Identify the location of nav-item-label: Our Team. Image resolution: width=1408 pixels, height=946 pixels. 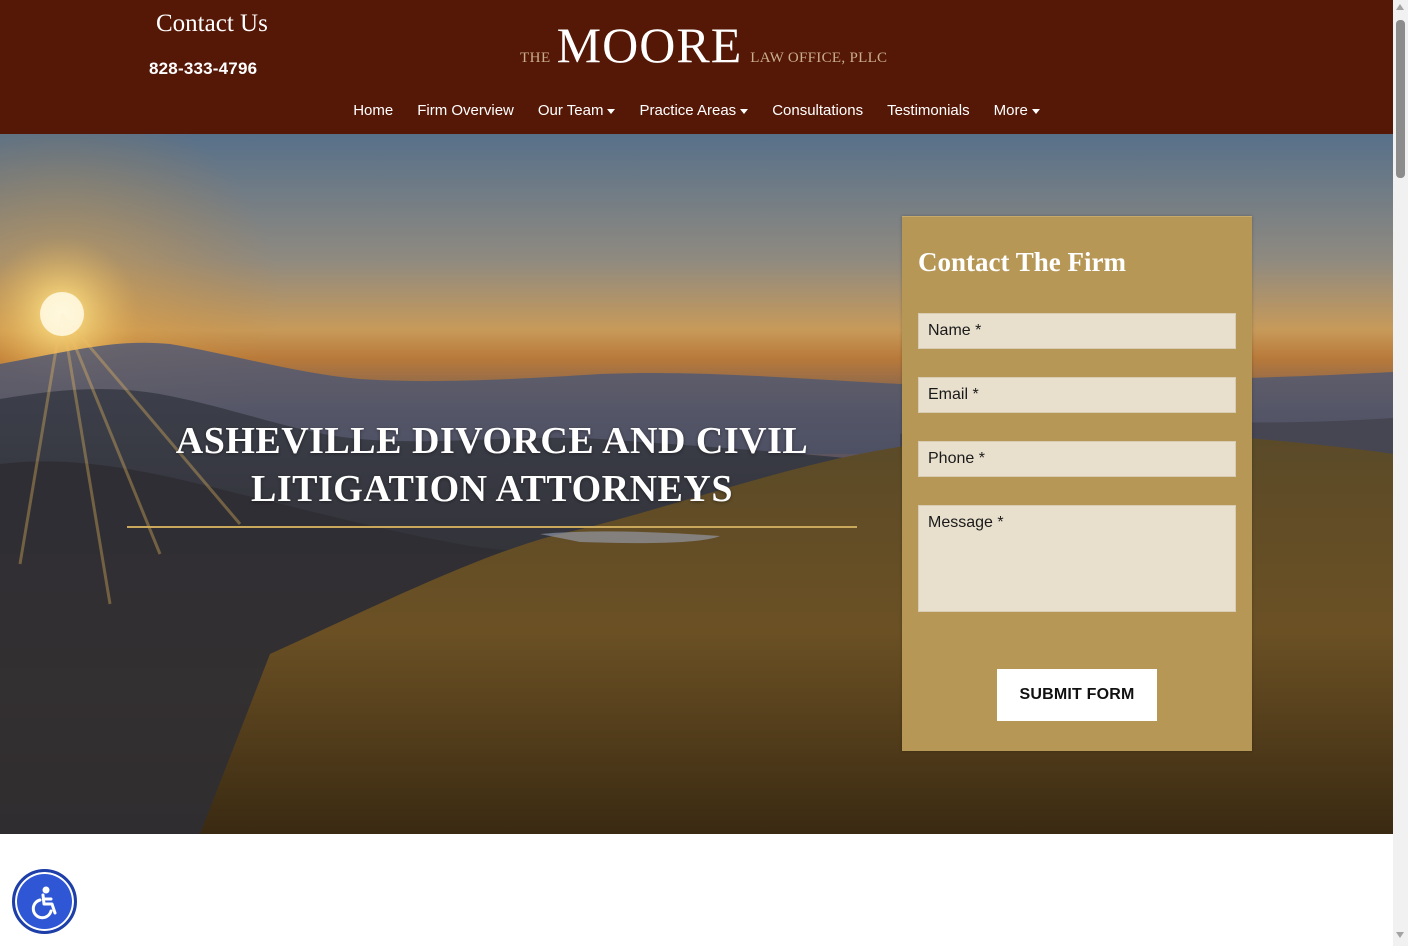
(570, 110).